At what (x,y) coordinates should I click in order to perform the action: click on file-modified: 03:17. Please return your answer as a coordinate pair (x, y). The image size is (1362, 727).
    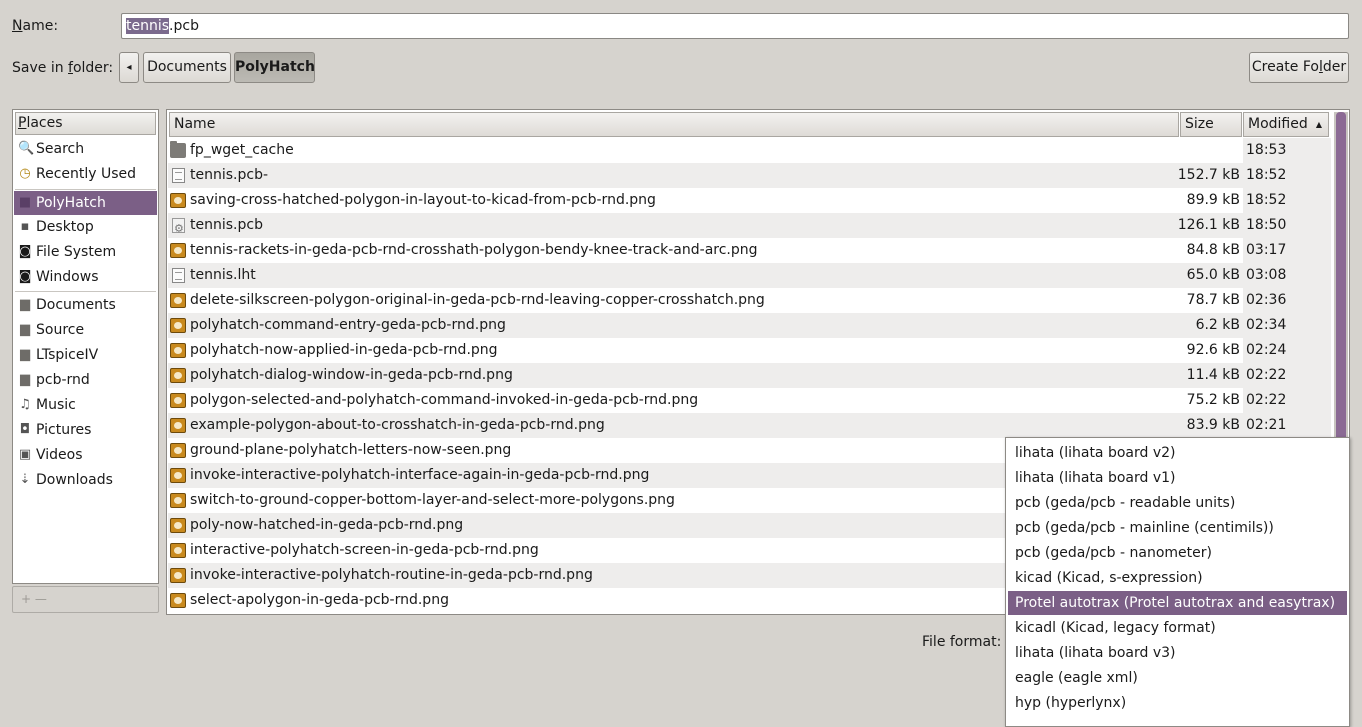
    Looking at the image, I should click on (1266, 250).